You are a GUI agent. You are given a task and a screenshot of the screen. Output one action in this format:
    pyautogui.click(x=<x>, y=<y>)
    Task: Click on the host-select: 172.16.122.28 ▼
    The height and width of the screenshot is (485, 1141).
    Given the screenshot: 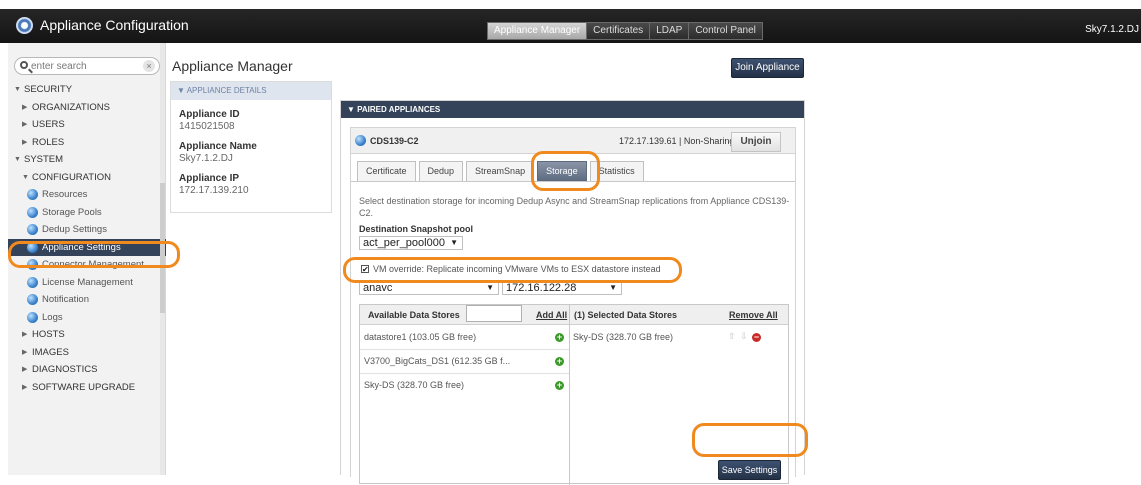 What is the action you would take?
    pyautogui.click(x=562, y=288)
    